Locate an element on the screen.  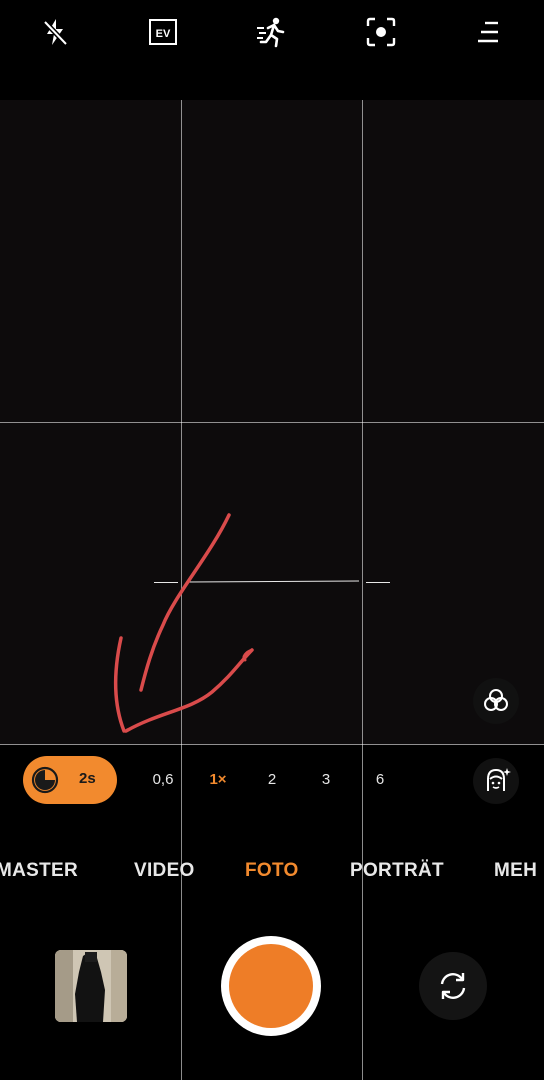
thumbnail-image is located at coordinates (91, 986).